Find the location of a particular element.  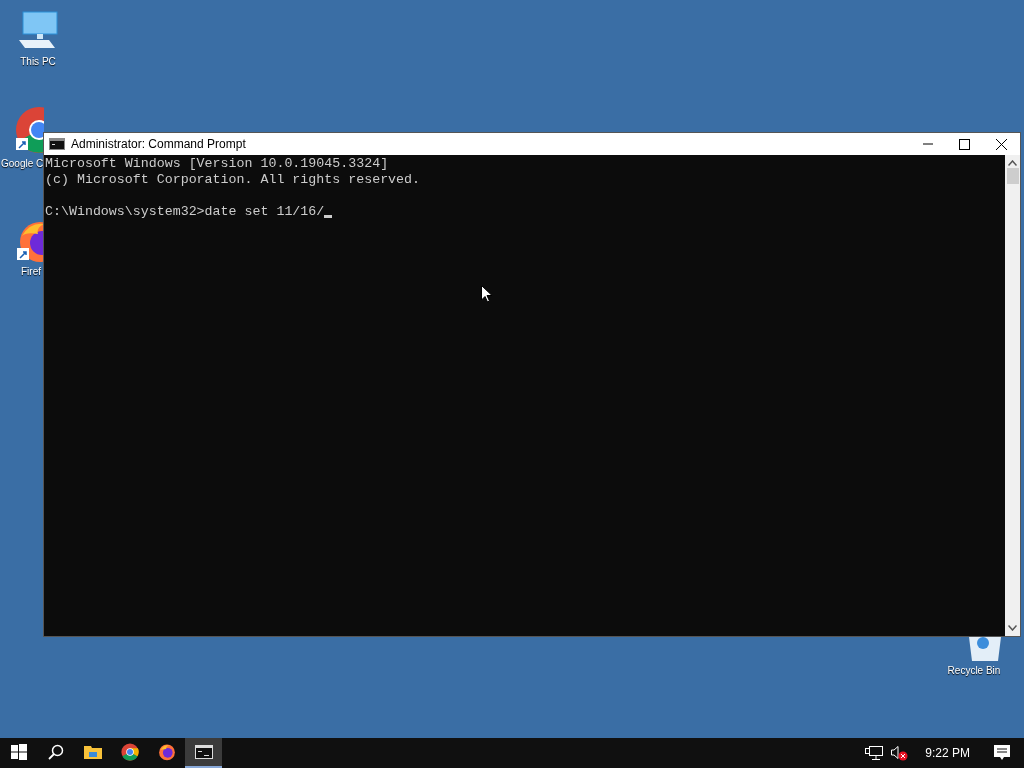

windows-logo-icon is located at coordinates (18, 752).